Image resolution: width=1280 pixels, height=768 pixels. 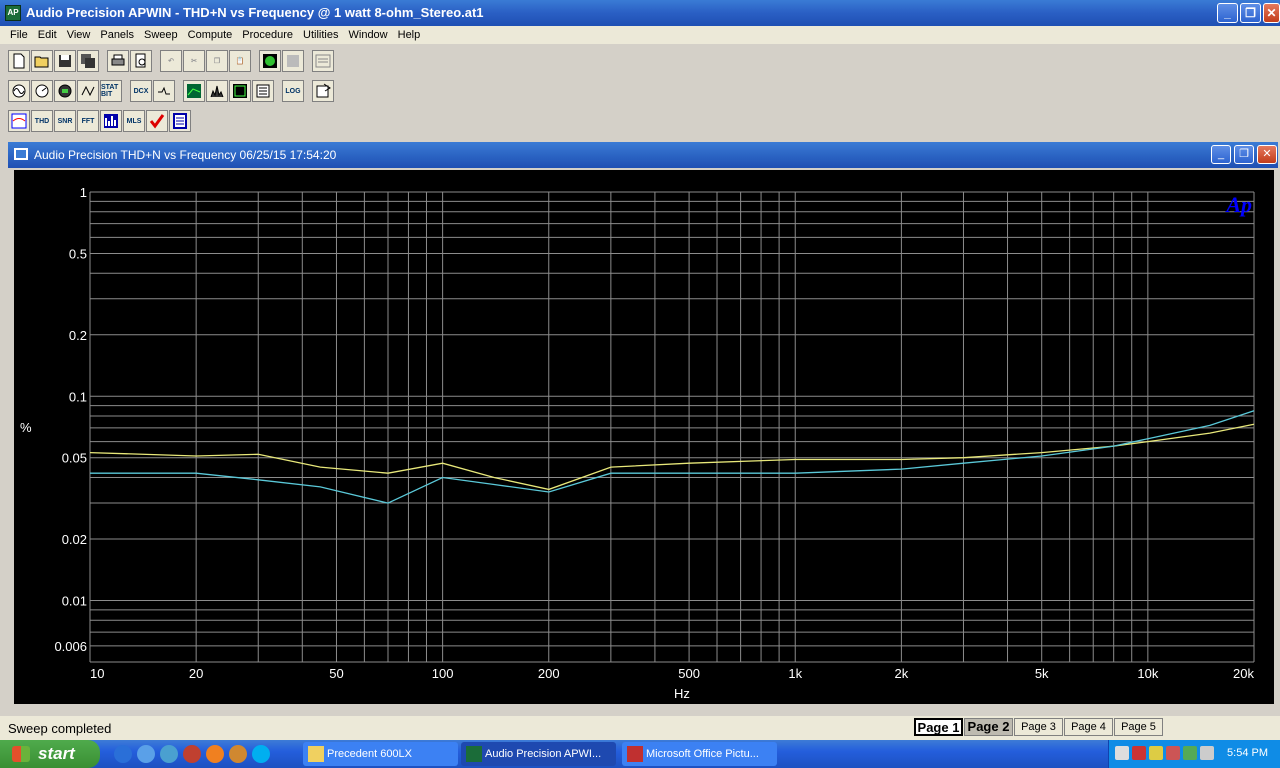 What do you see at coordinates (1221, 154) in the screenshot?
I see `doc-minimize-button: _` at bounding box center [1221, 154].